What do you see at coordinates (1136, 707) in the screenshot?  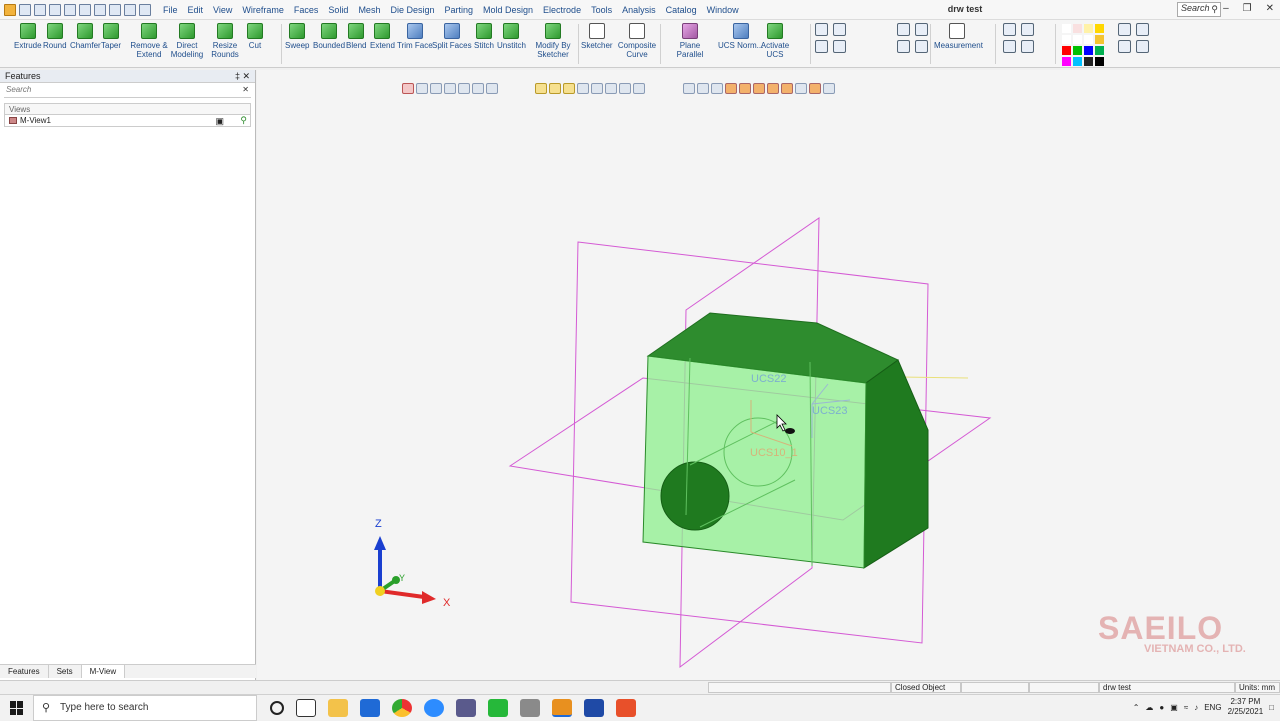 I see `tray-chevron-icon: ⌃` at bounding box center [1136, 707].